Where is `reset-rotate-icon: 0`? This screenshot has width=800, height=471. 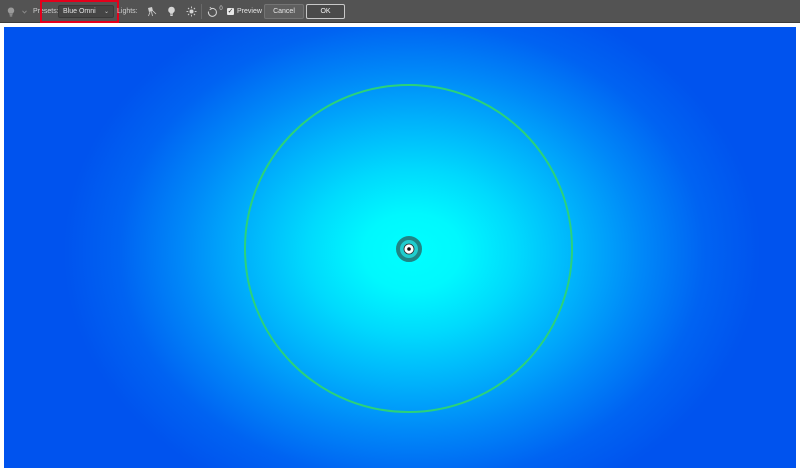
reset-rotate-icon: 0 is located at coordinates (214, 11).